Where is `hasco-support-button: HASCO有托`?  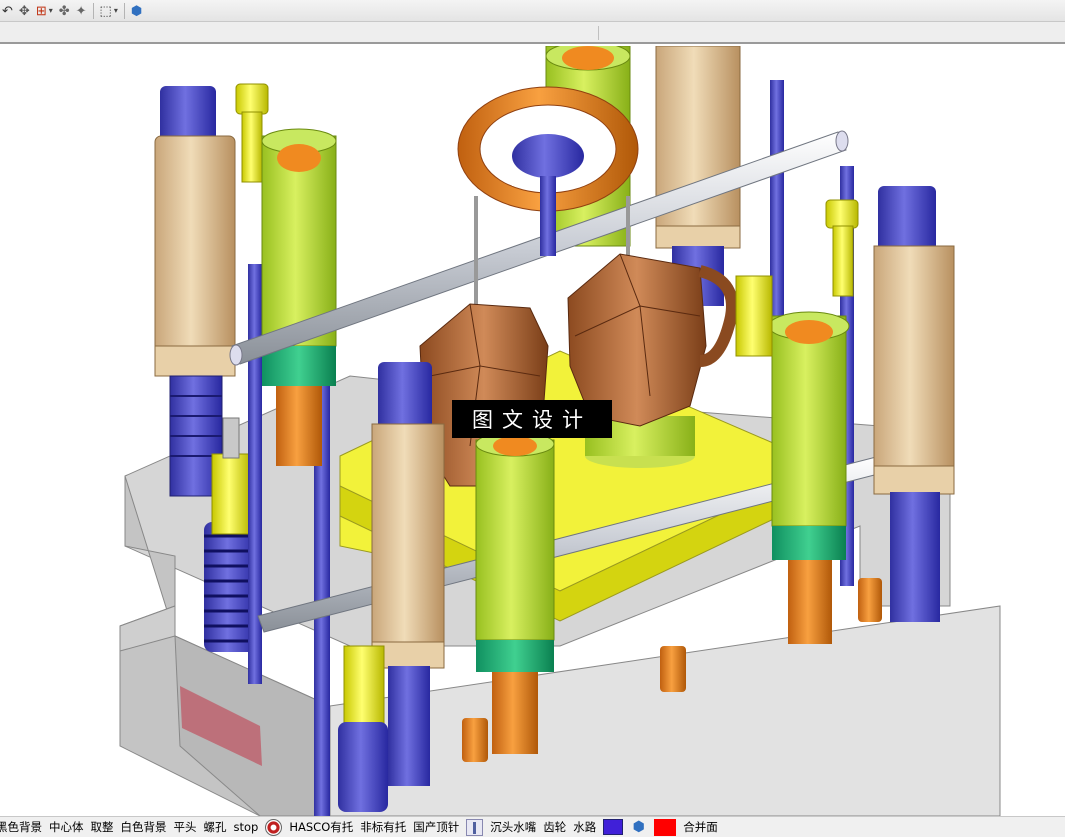
hasco-support-button: HASCO有托 is located at coordinates (321, 827).